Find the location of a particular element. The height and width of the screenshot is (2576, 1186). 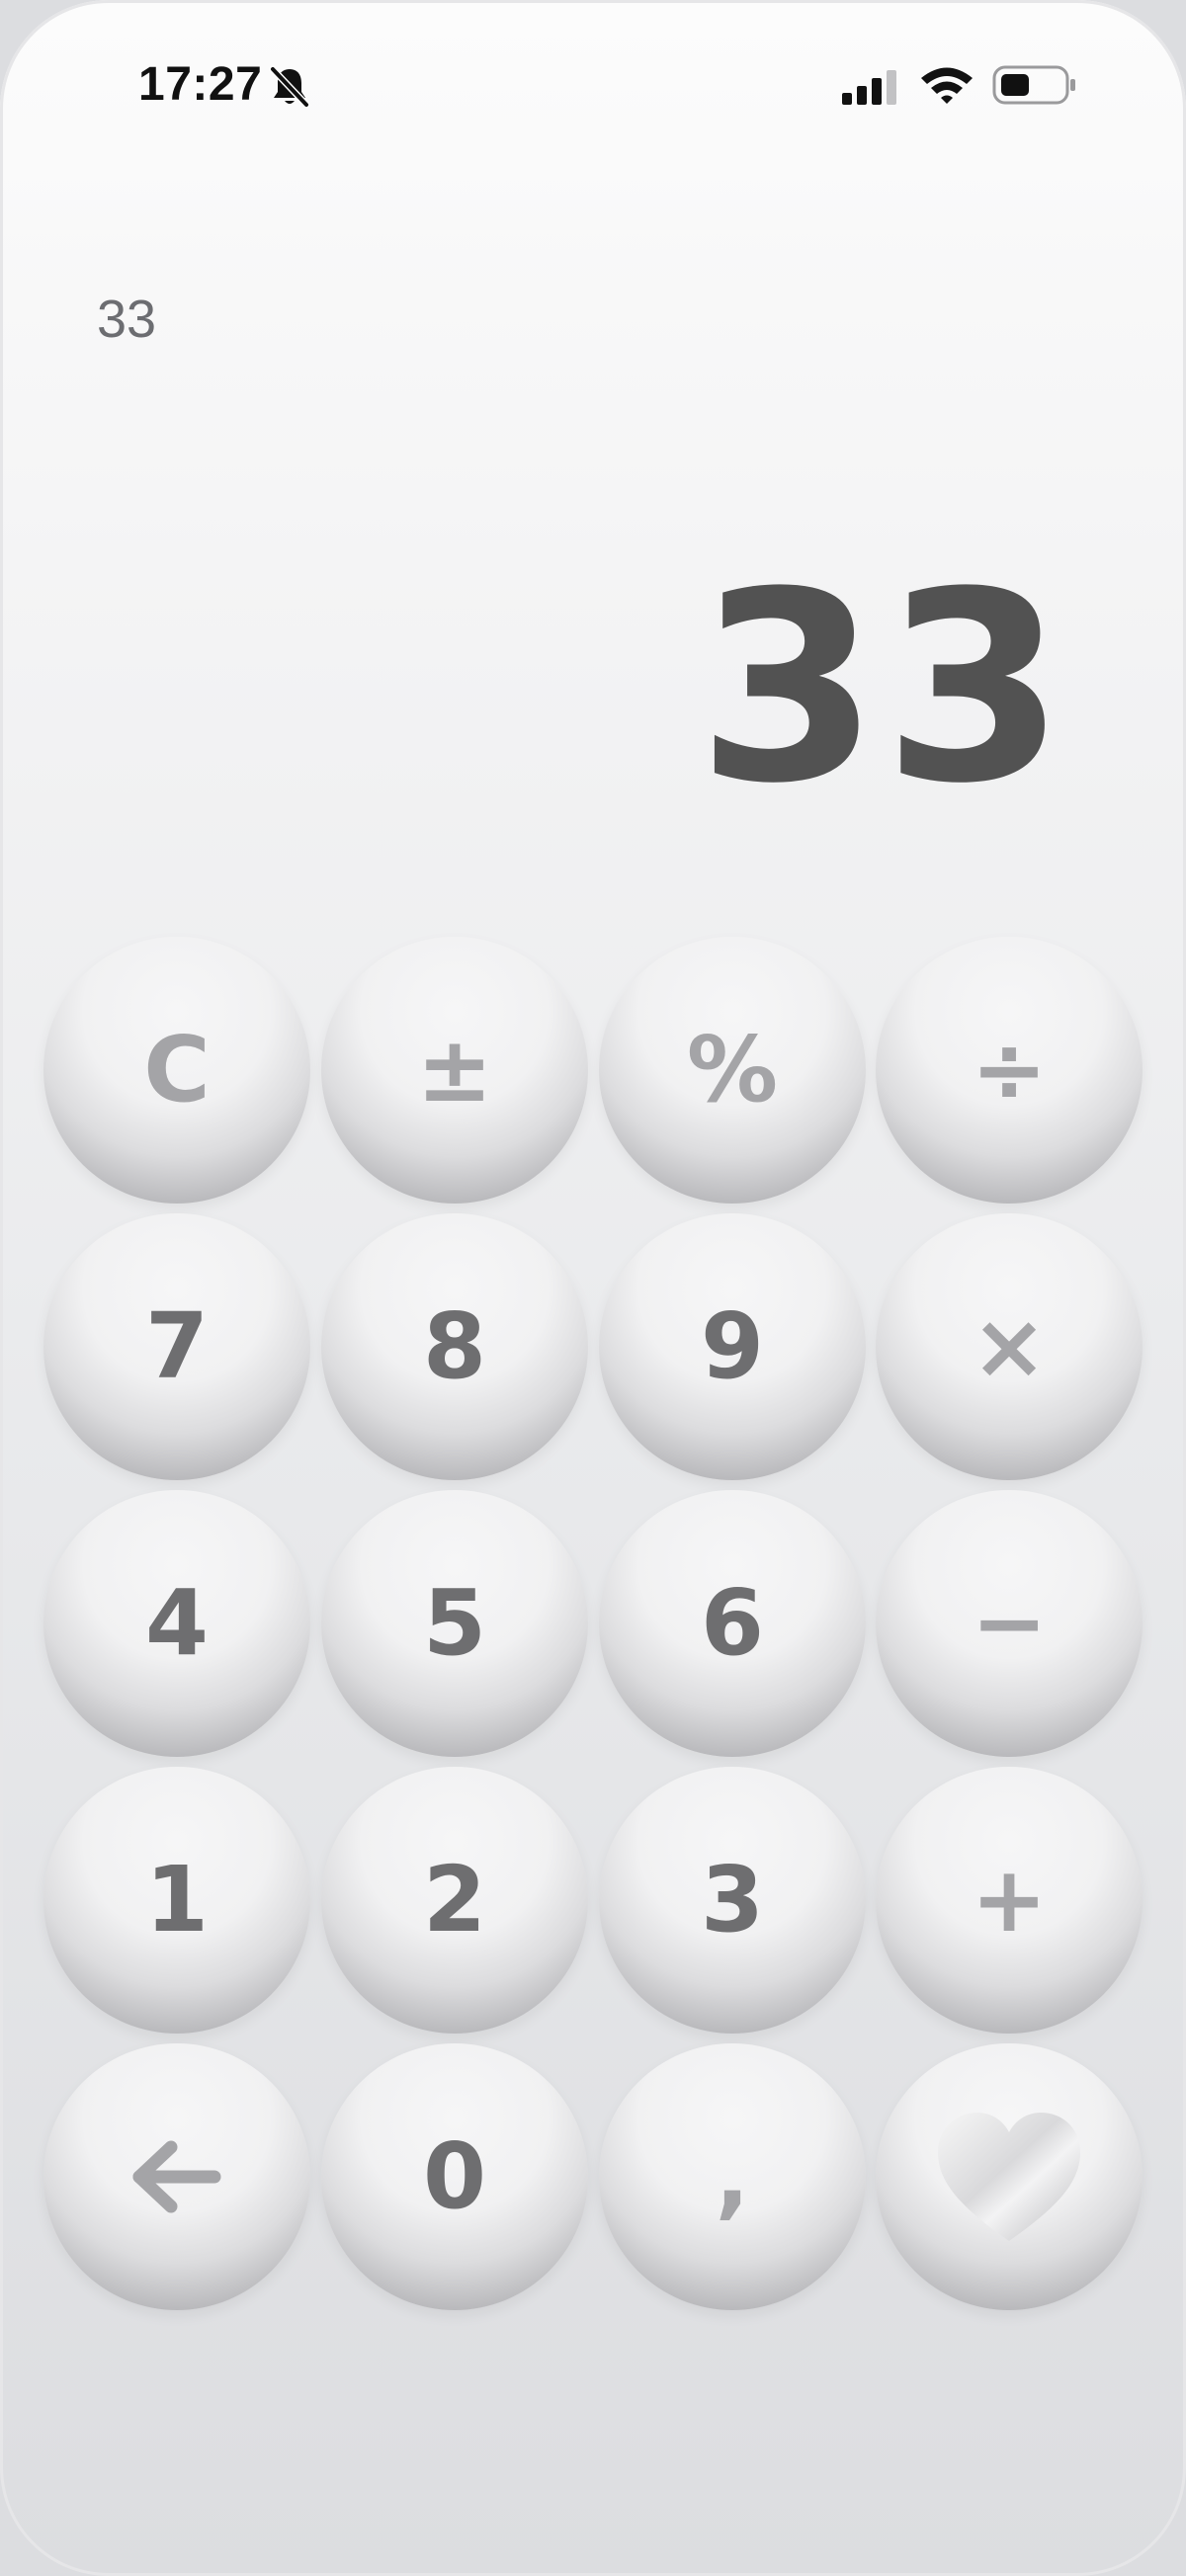

decimal-comma-label: , is located at coordinates (732, 2176).